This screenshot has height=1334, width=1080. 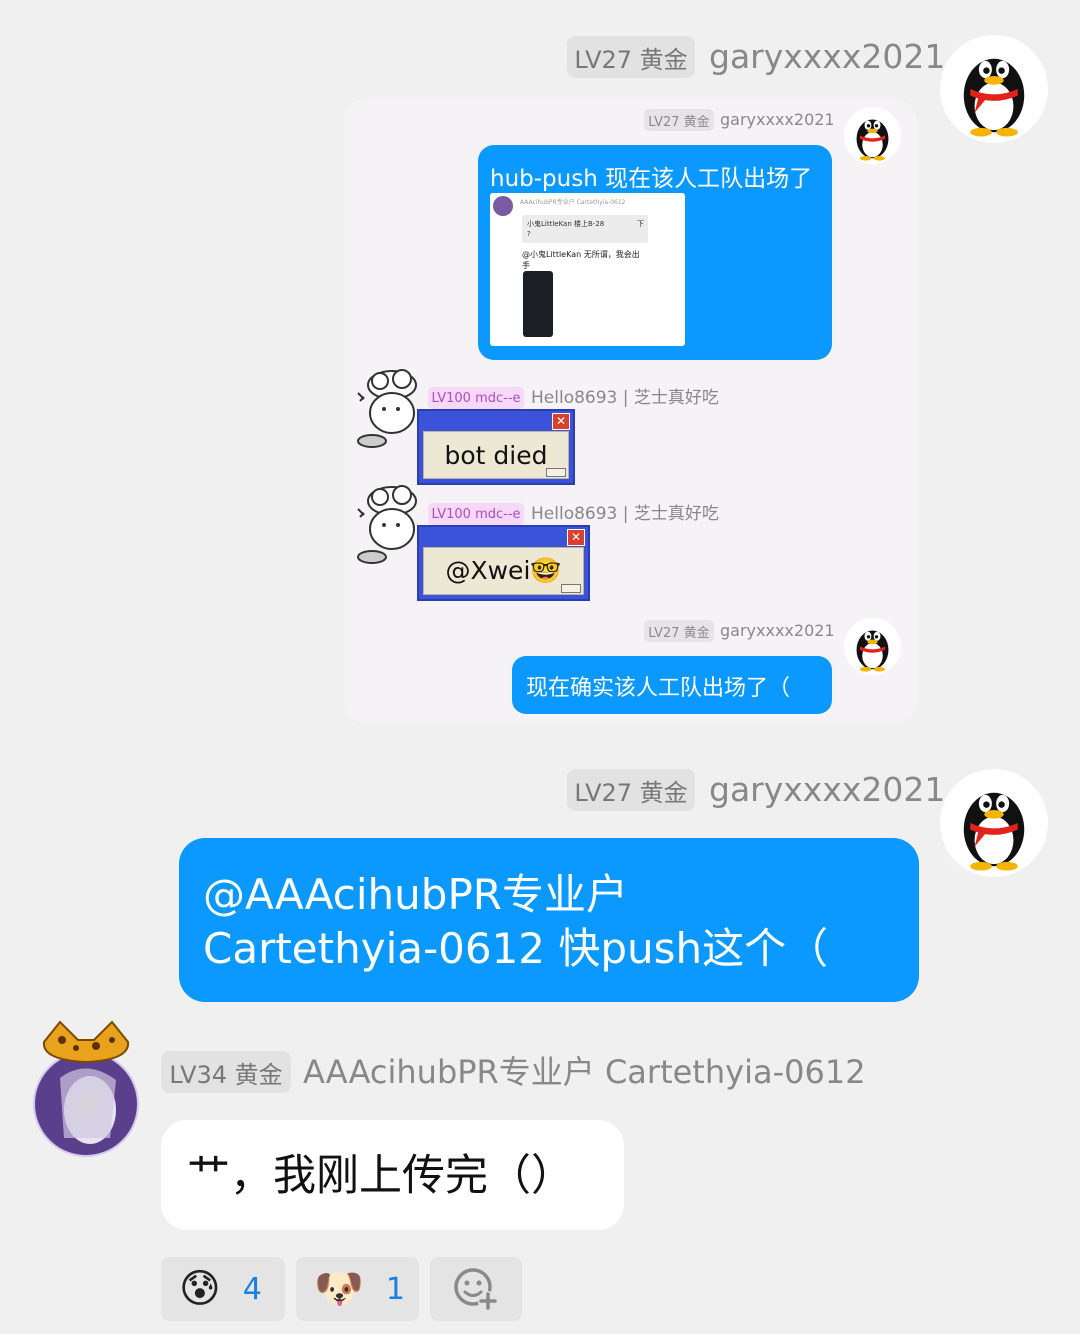 I want to click on screenshot-header: AAAcihubPR专业户 Cartethyia-0612, so click(x=573, y=202).